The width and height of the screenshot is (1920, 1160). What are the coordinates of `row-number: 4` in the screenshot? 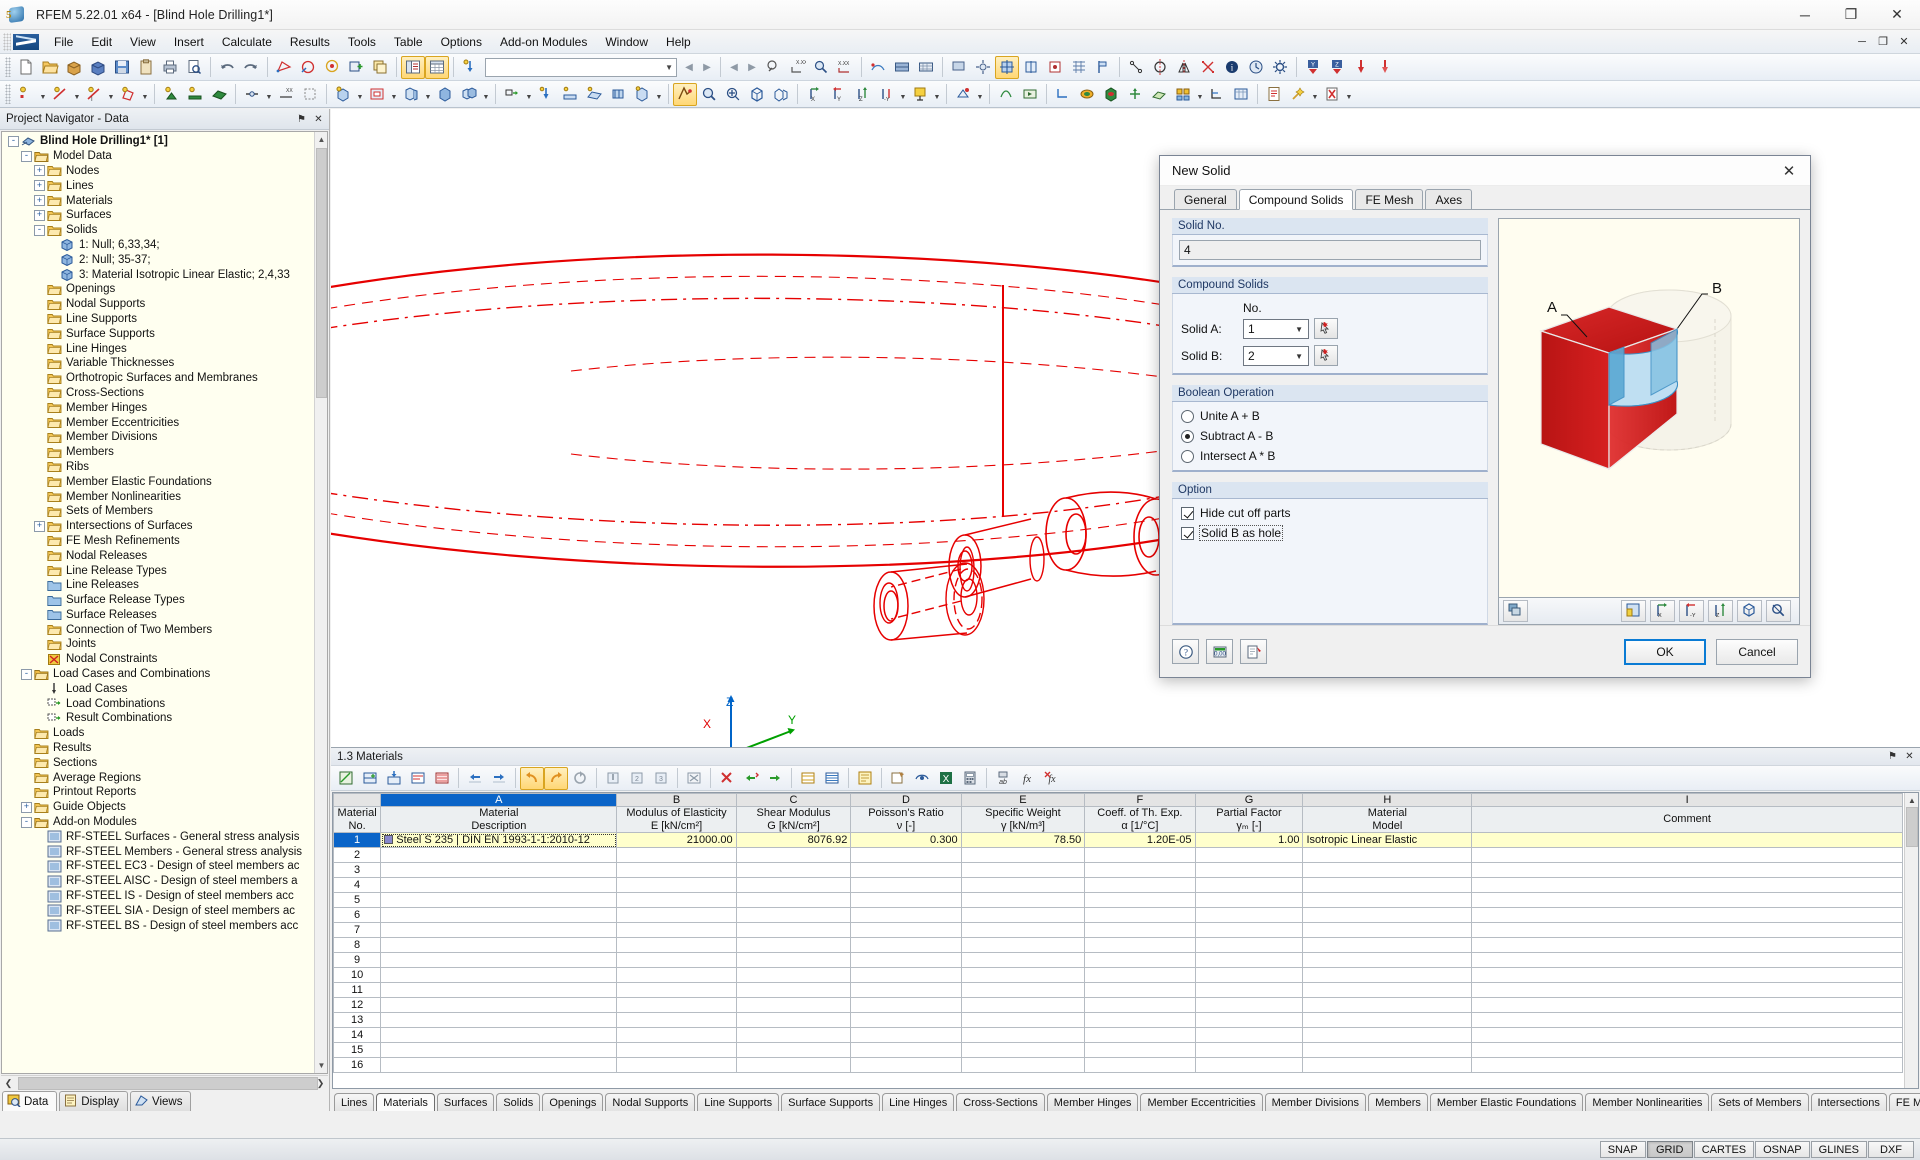 It's located at (357, 885).